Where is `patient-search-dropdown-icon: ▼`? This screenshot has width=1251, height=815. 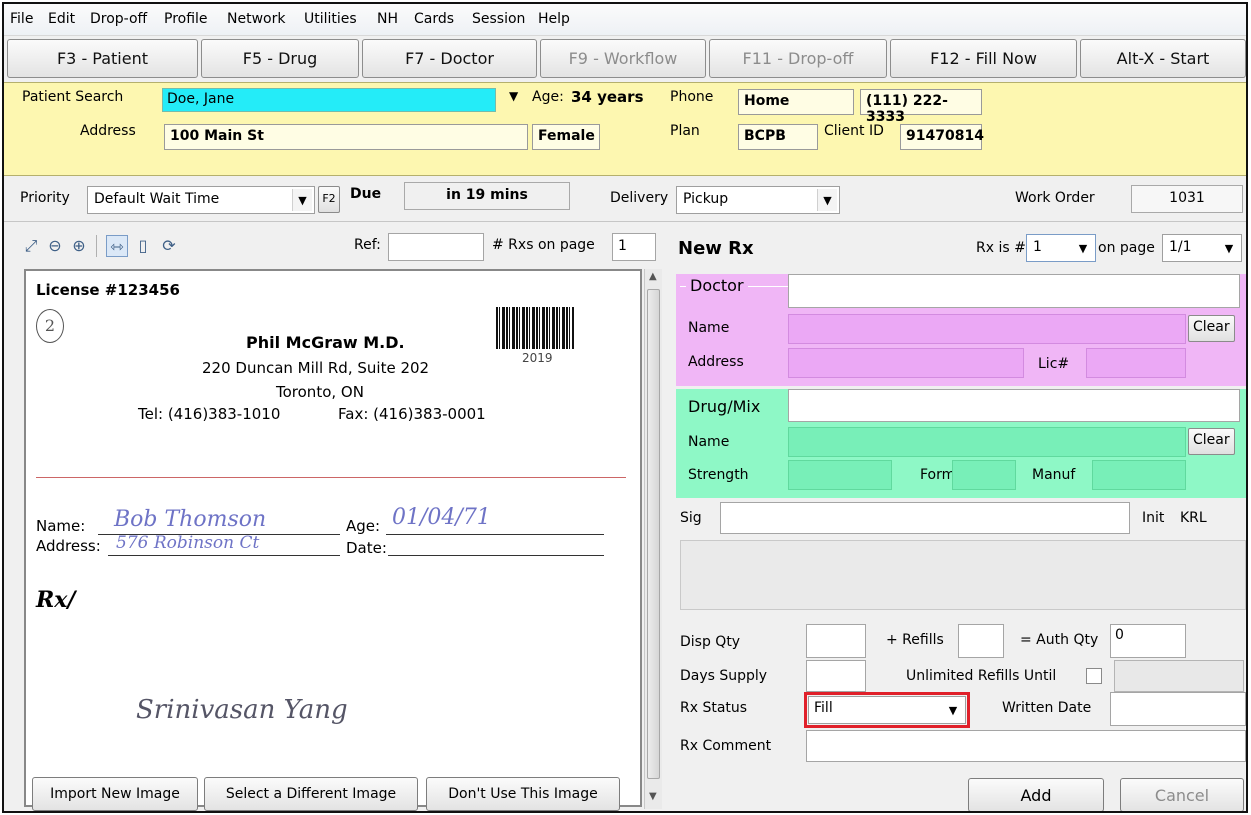 patient-search-dropdown-icon: ▼ is located at coordinates (513, 96).